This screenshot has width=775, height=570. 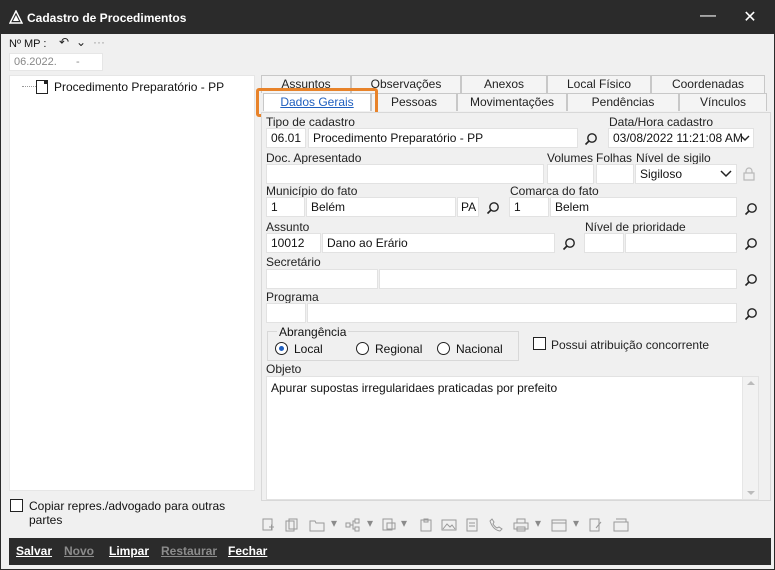 I want to click on priority-level-label: Nível de prioridade, so click(x=635, y=227).